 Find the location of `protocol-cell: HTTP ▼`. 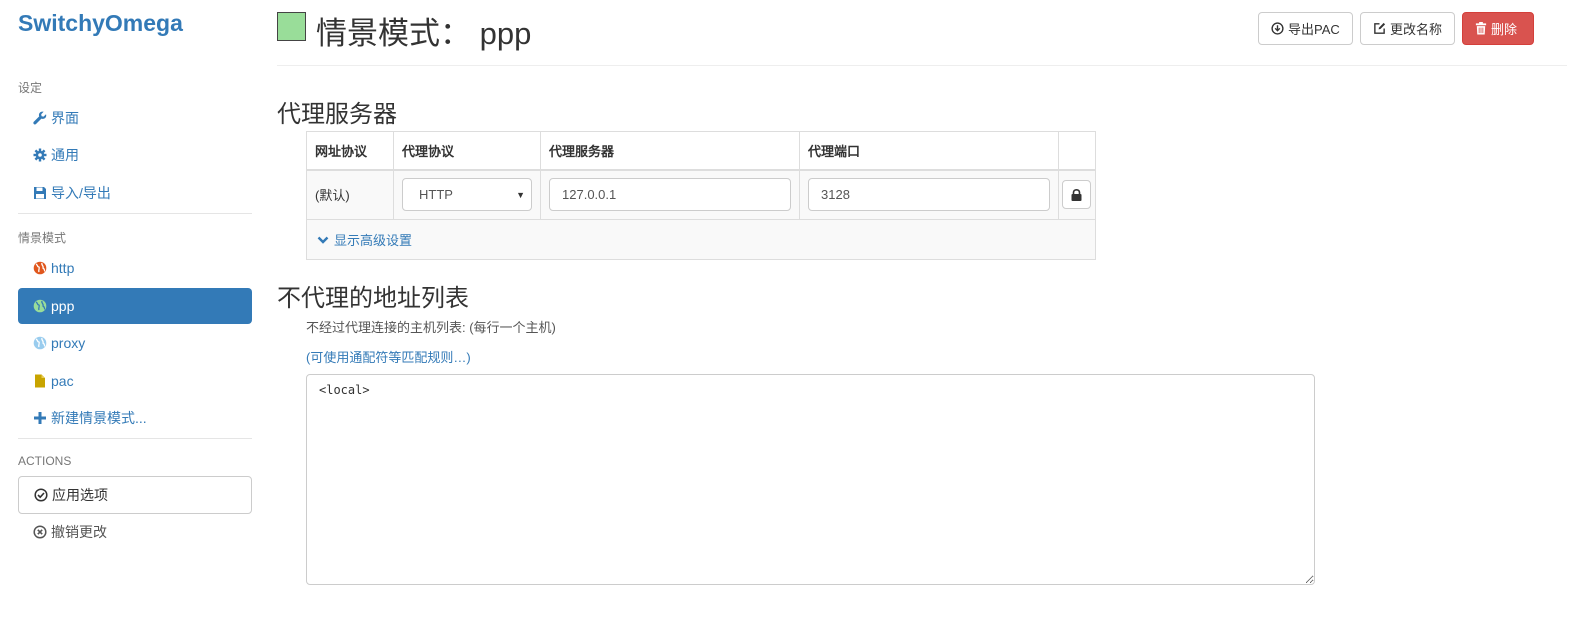

protocol-cell: HTTP ▼ is located at coordinates (467, 194).